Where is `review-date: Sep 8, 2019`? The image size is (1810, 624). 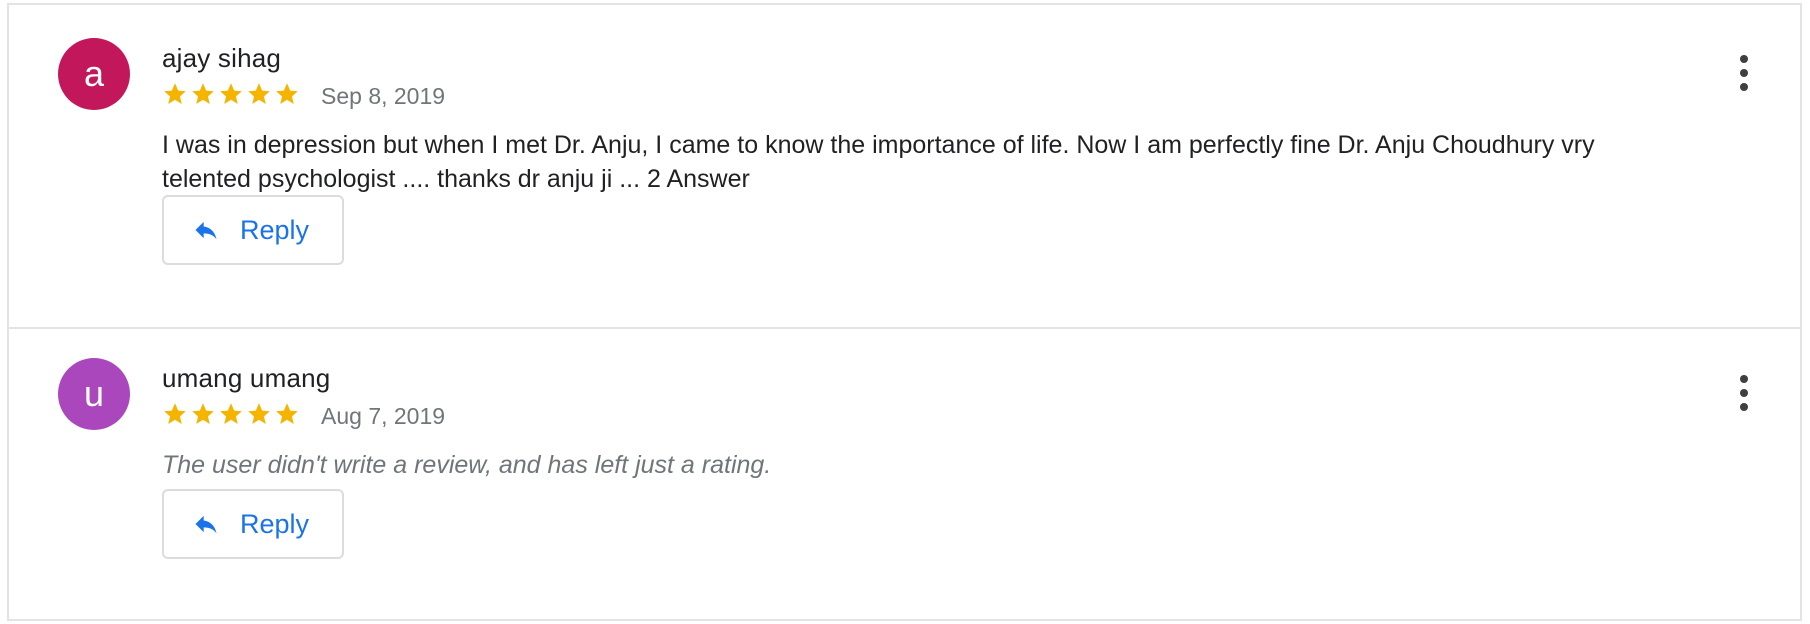
review-date: Sep 8, 2019 is located at coordinates (383, 96).